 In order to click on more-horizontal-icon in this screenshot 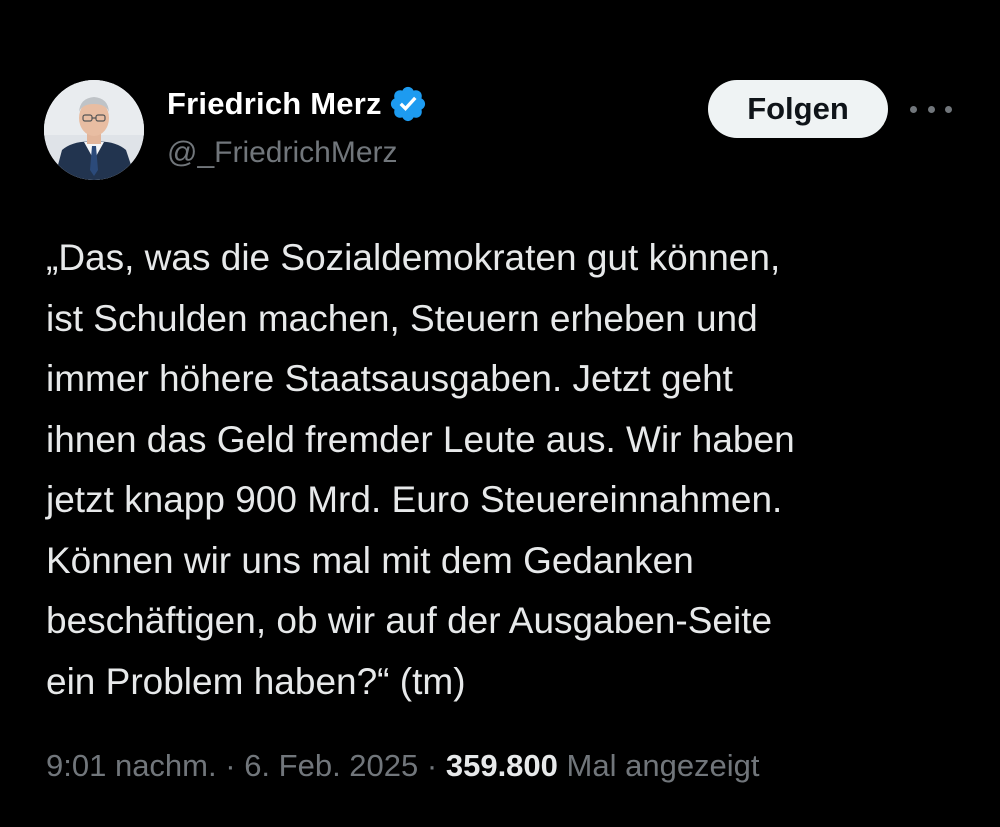, I will do `click(931, 109)`.